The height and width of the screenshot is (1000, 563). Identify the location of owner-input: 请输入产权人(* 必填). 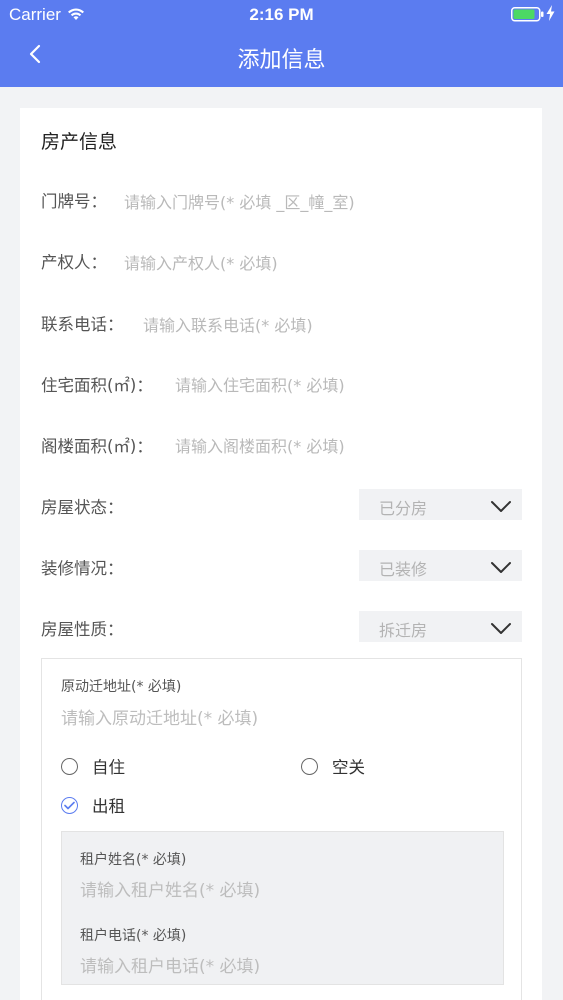
(201, 262).